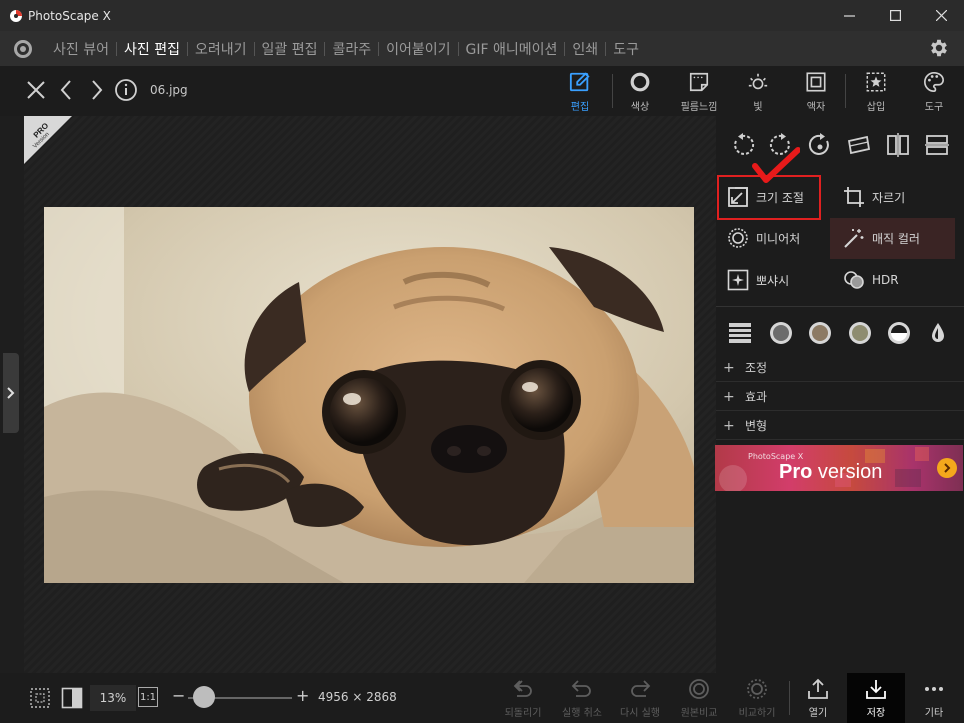 The width and height of the screenshot is (964, 723). What do you see at coordinates (351, 49) in the screenshot?
I see `menu-collage: 콜라주` at bounding box center [351, 49].